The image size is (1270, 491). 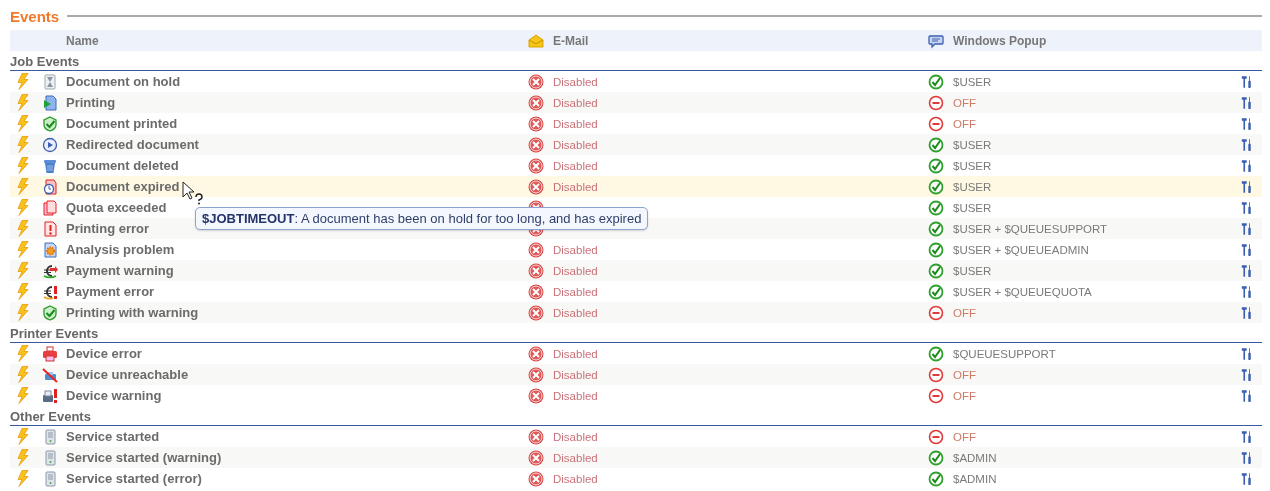 What do you see at coordinates (123, 81) in the screenshot?
I see `event-name: Document on hold` at bounding box center [123, 81].